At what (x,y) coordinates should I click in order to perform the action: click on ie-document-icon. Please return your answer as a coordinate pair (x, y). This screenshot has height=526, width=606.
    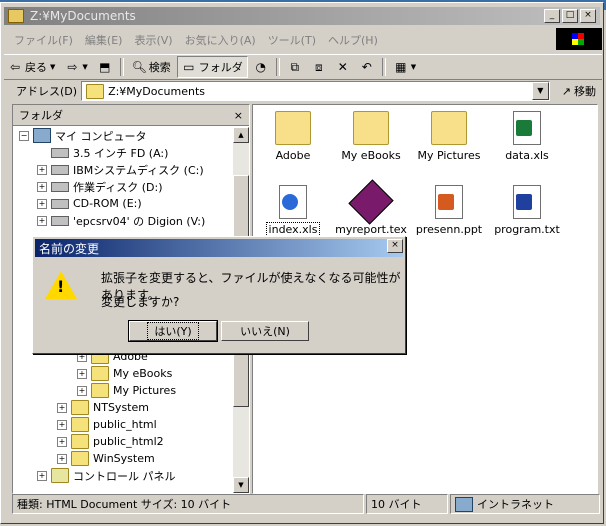
    Looking at the image, I should click on (293, 202).